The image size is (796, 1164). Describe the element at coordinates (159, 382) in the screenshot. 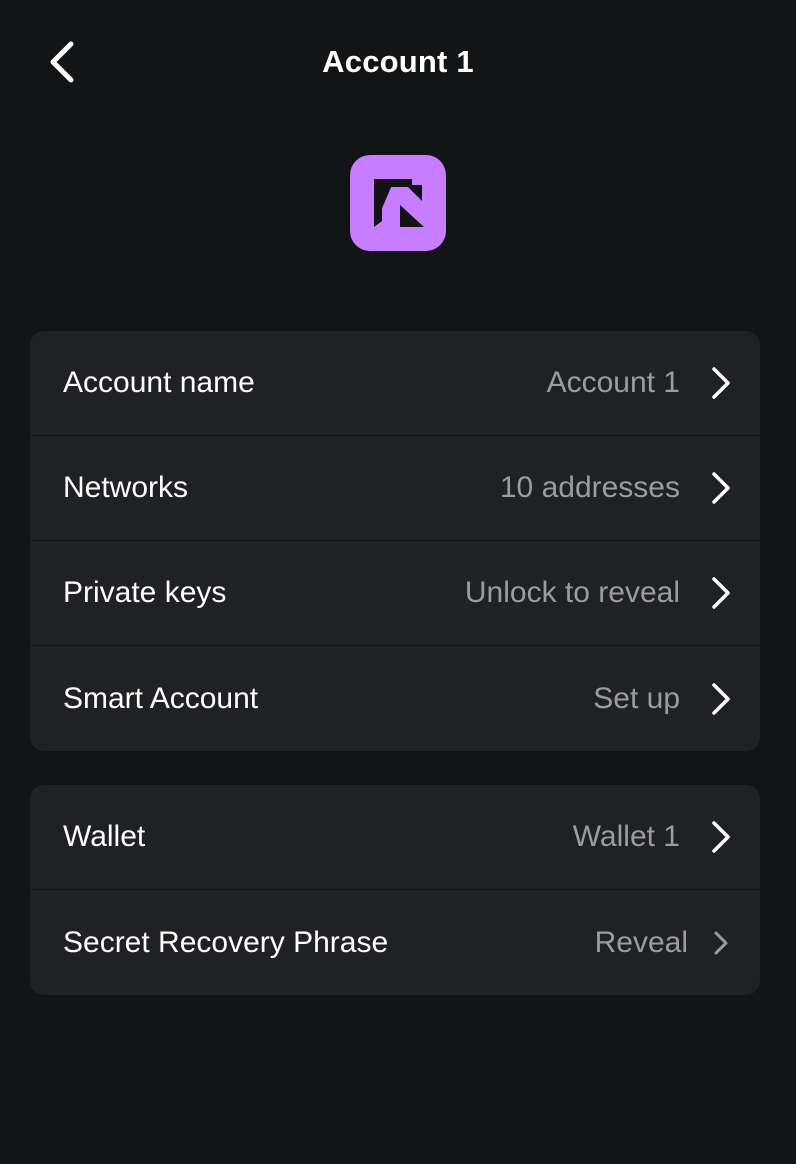

I see `row-label: Account name` at that location.